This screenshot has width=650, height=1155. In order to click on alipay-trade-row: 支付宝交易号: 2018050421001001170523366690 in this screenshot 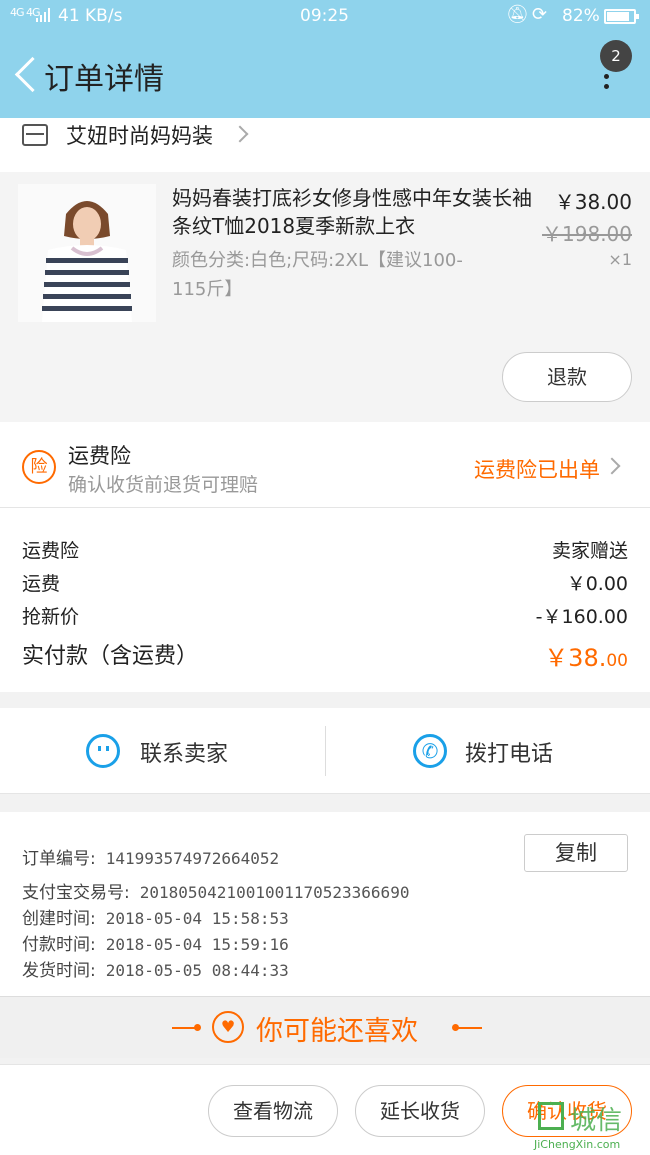, I will do `click(215, 891)`.